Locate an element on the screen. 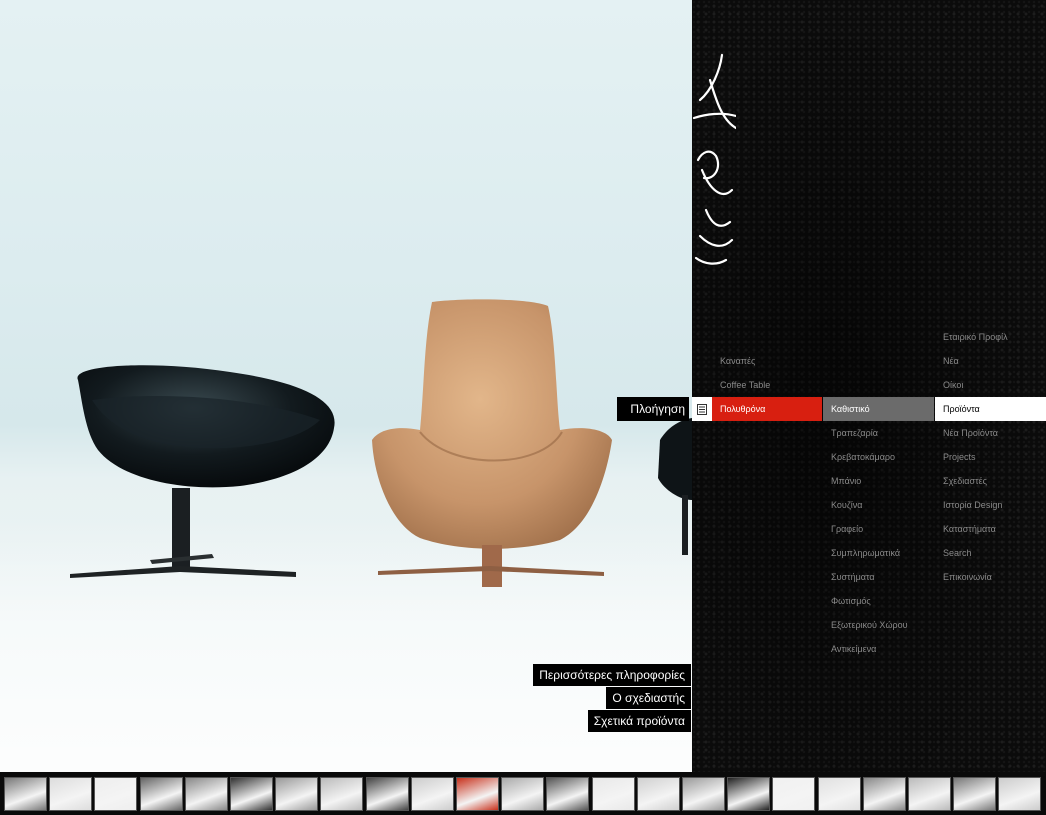  menu-item-projects: Projects is located at coordinates (990, 457).